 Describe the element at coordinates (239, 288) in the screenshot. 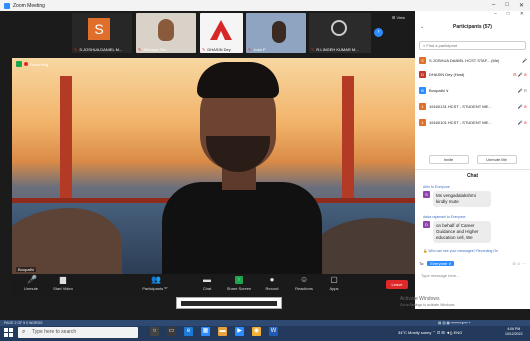

I see `share-screen-label: Share Screen` at that location.